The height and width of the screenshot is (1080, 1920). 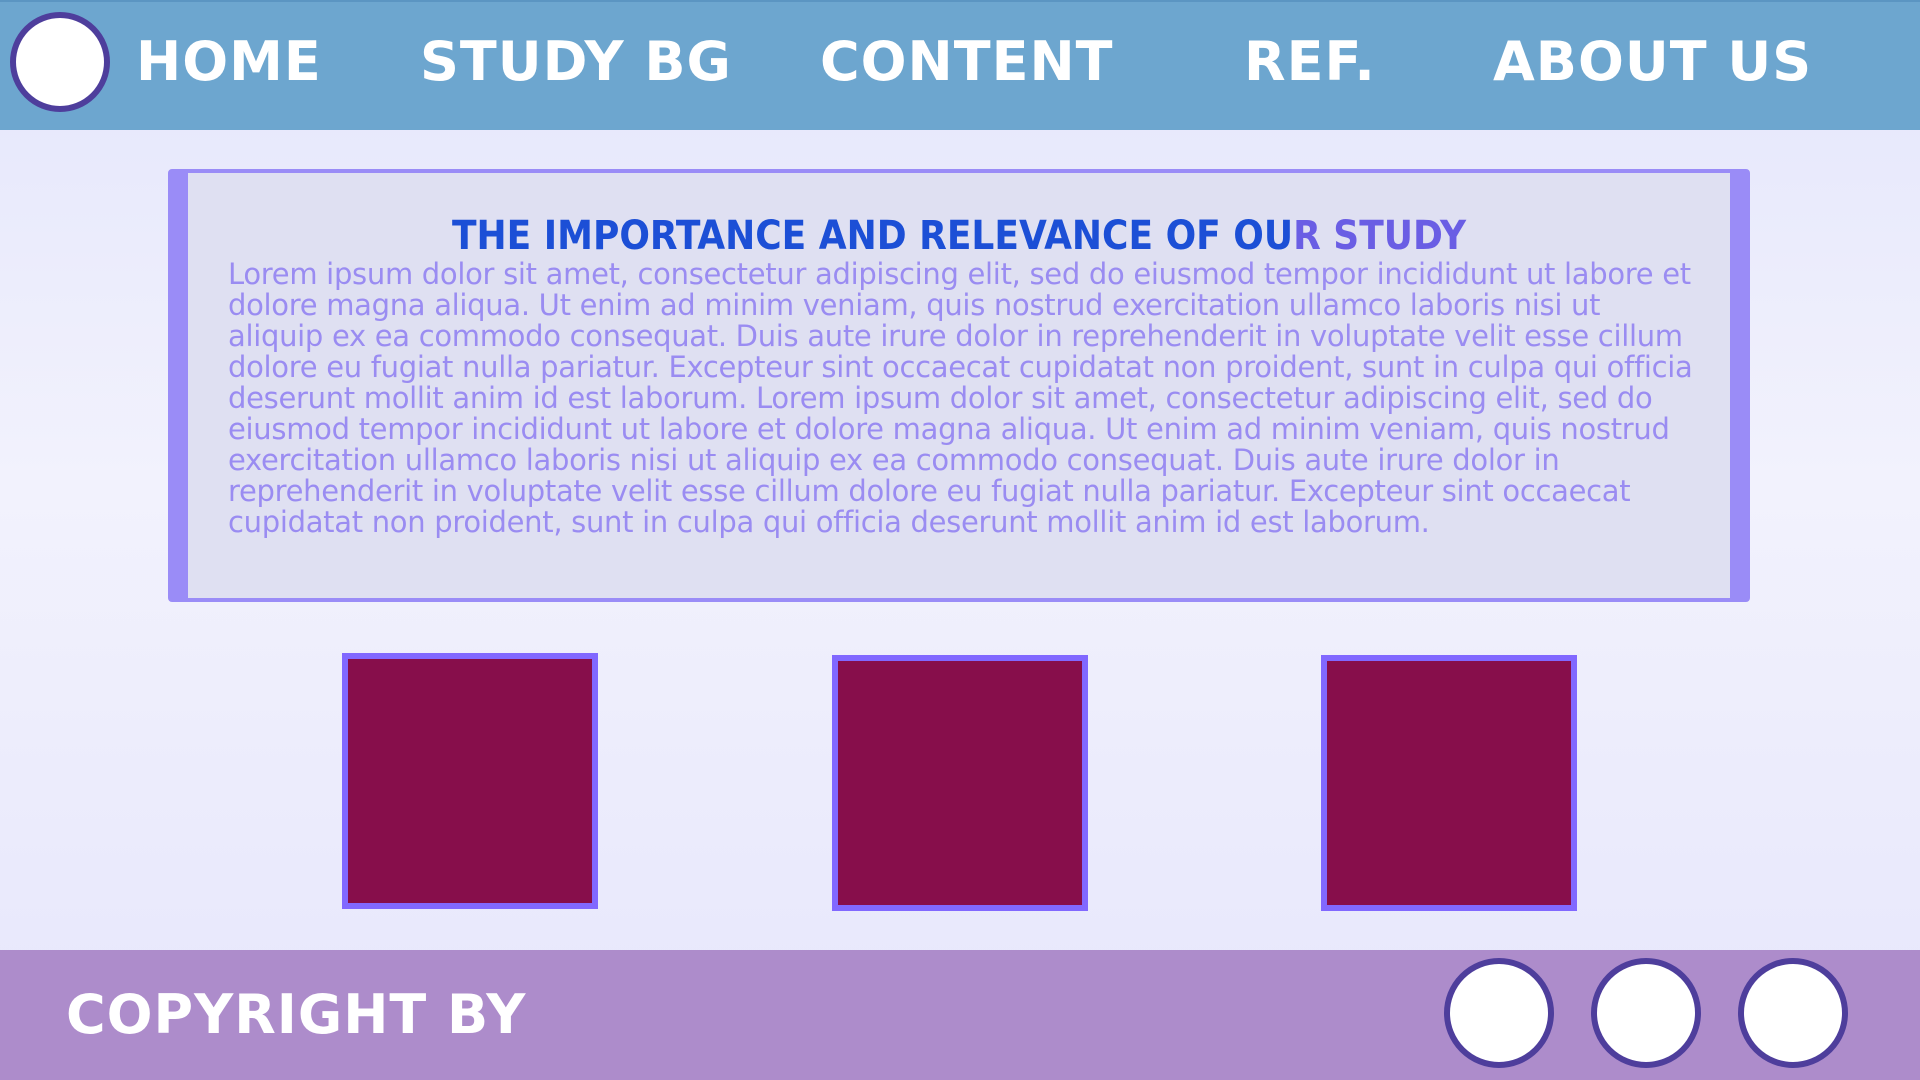 I want to click on nav-item-study-bg: STUDY BG, so click(x=576, y=62).